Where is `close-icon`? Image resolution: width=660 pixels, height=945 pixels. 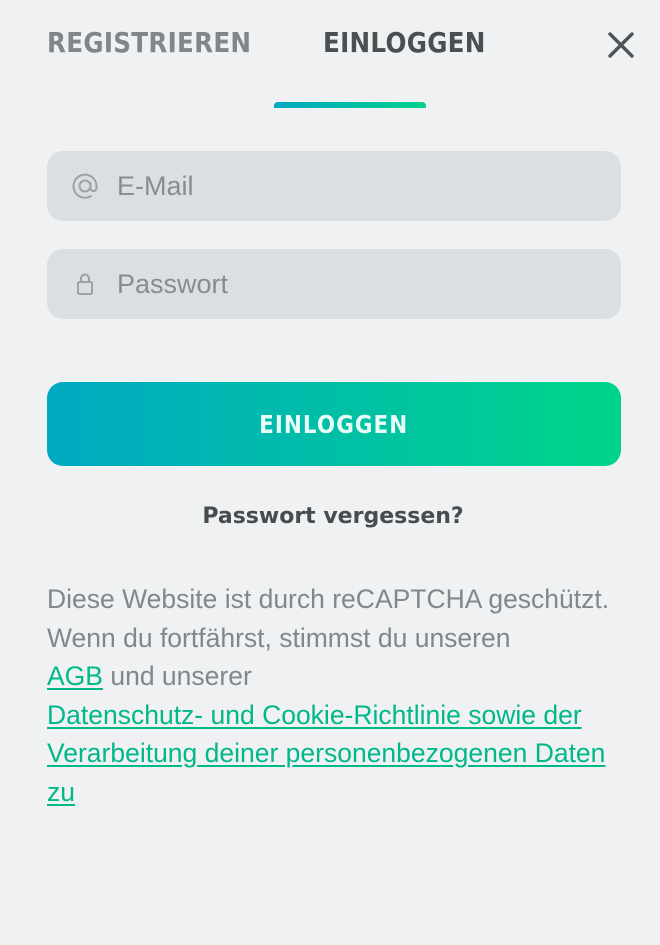
close-icon is located at coordinates (621, 45).